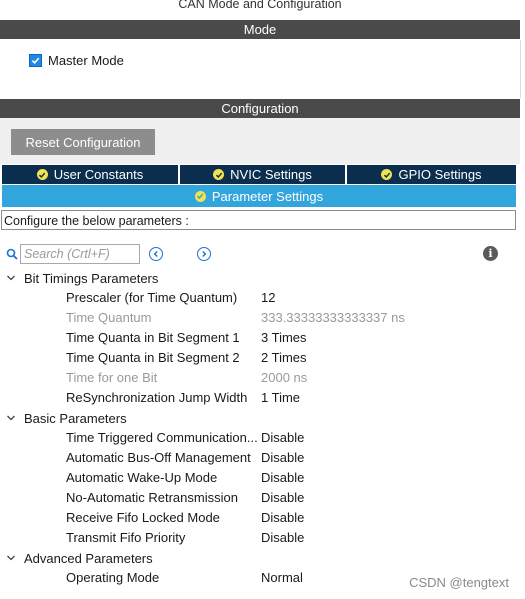 The height and width of the screenshot is (599, 525). I want to click on param-row: Prescaler (for Time Quantum) 12, so click(260, 298).